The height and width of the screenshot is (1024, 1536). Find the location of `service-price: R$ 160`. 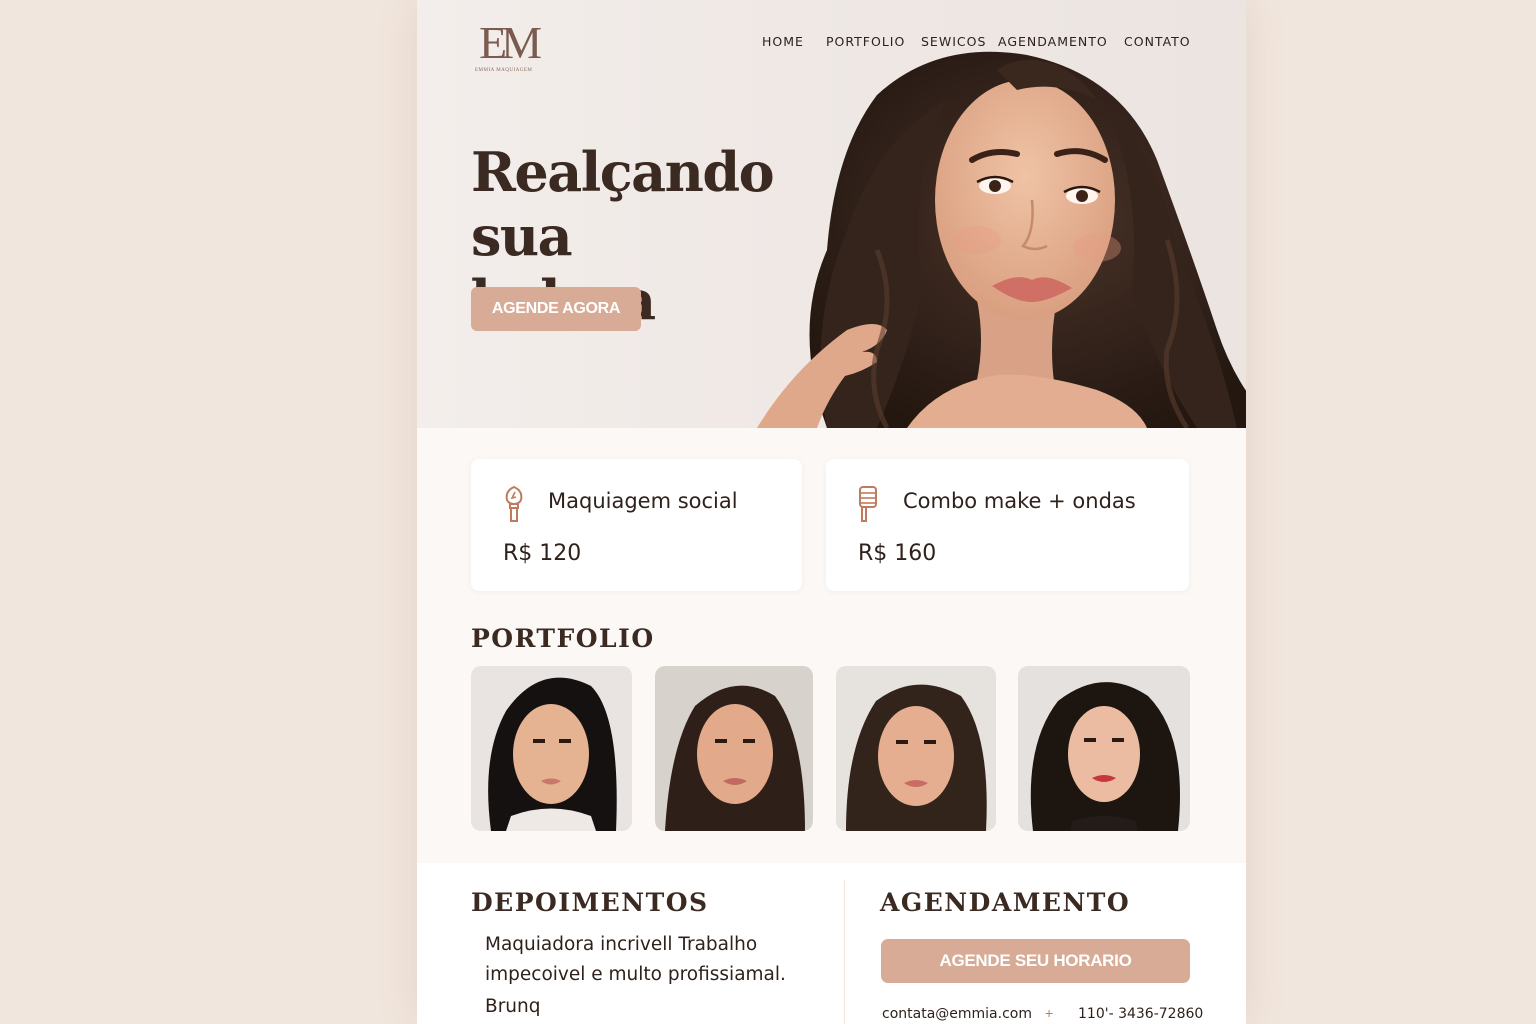

service-price: R$ 160 is located at coordinates (897, 553).